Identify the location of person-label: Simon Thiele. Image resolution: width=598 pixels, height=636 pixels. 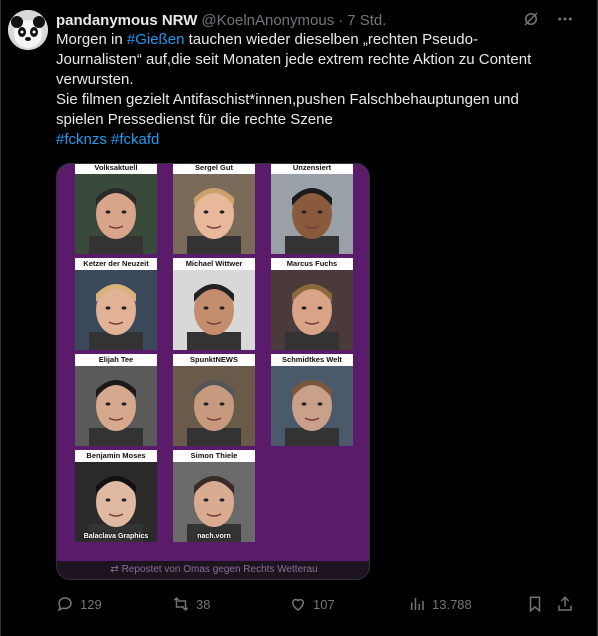
(214, 456).